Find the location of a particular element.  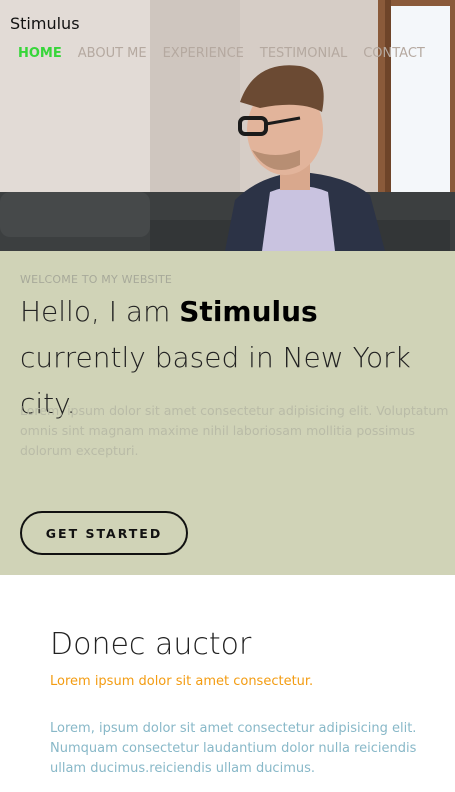

get-started-button: GET STARTED is located at coordinates (104, 533).